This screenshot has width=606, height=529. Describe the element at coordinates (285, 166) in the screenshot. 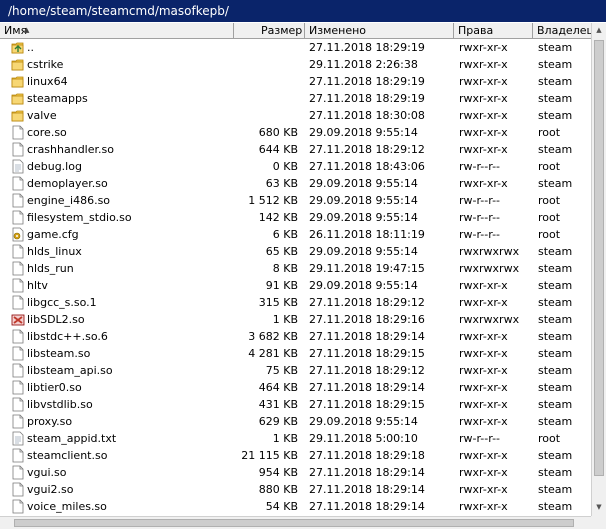

I see `file-size: 0 KB` at that location.